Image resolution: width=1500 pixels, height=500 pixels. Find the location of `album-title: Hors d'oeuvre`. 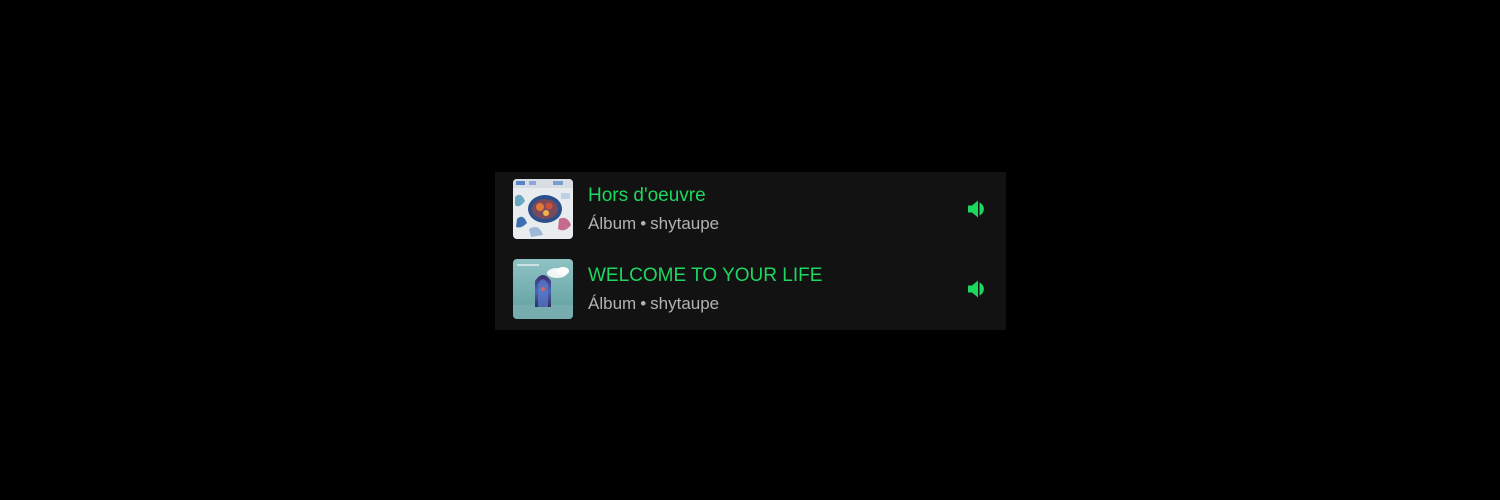

album-title: Hors d'oeuvre is located at coordinates (647, 196).